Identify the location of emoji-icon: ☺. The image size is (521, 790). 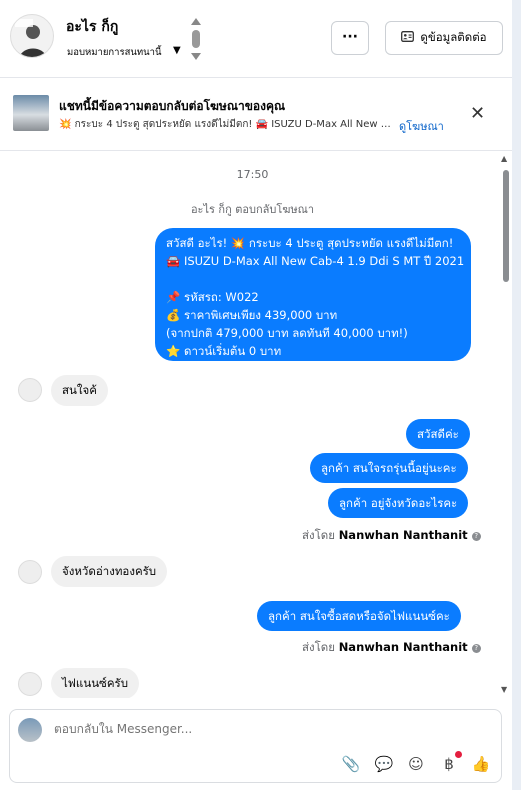
(416, 764).